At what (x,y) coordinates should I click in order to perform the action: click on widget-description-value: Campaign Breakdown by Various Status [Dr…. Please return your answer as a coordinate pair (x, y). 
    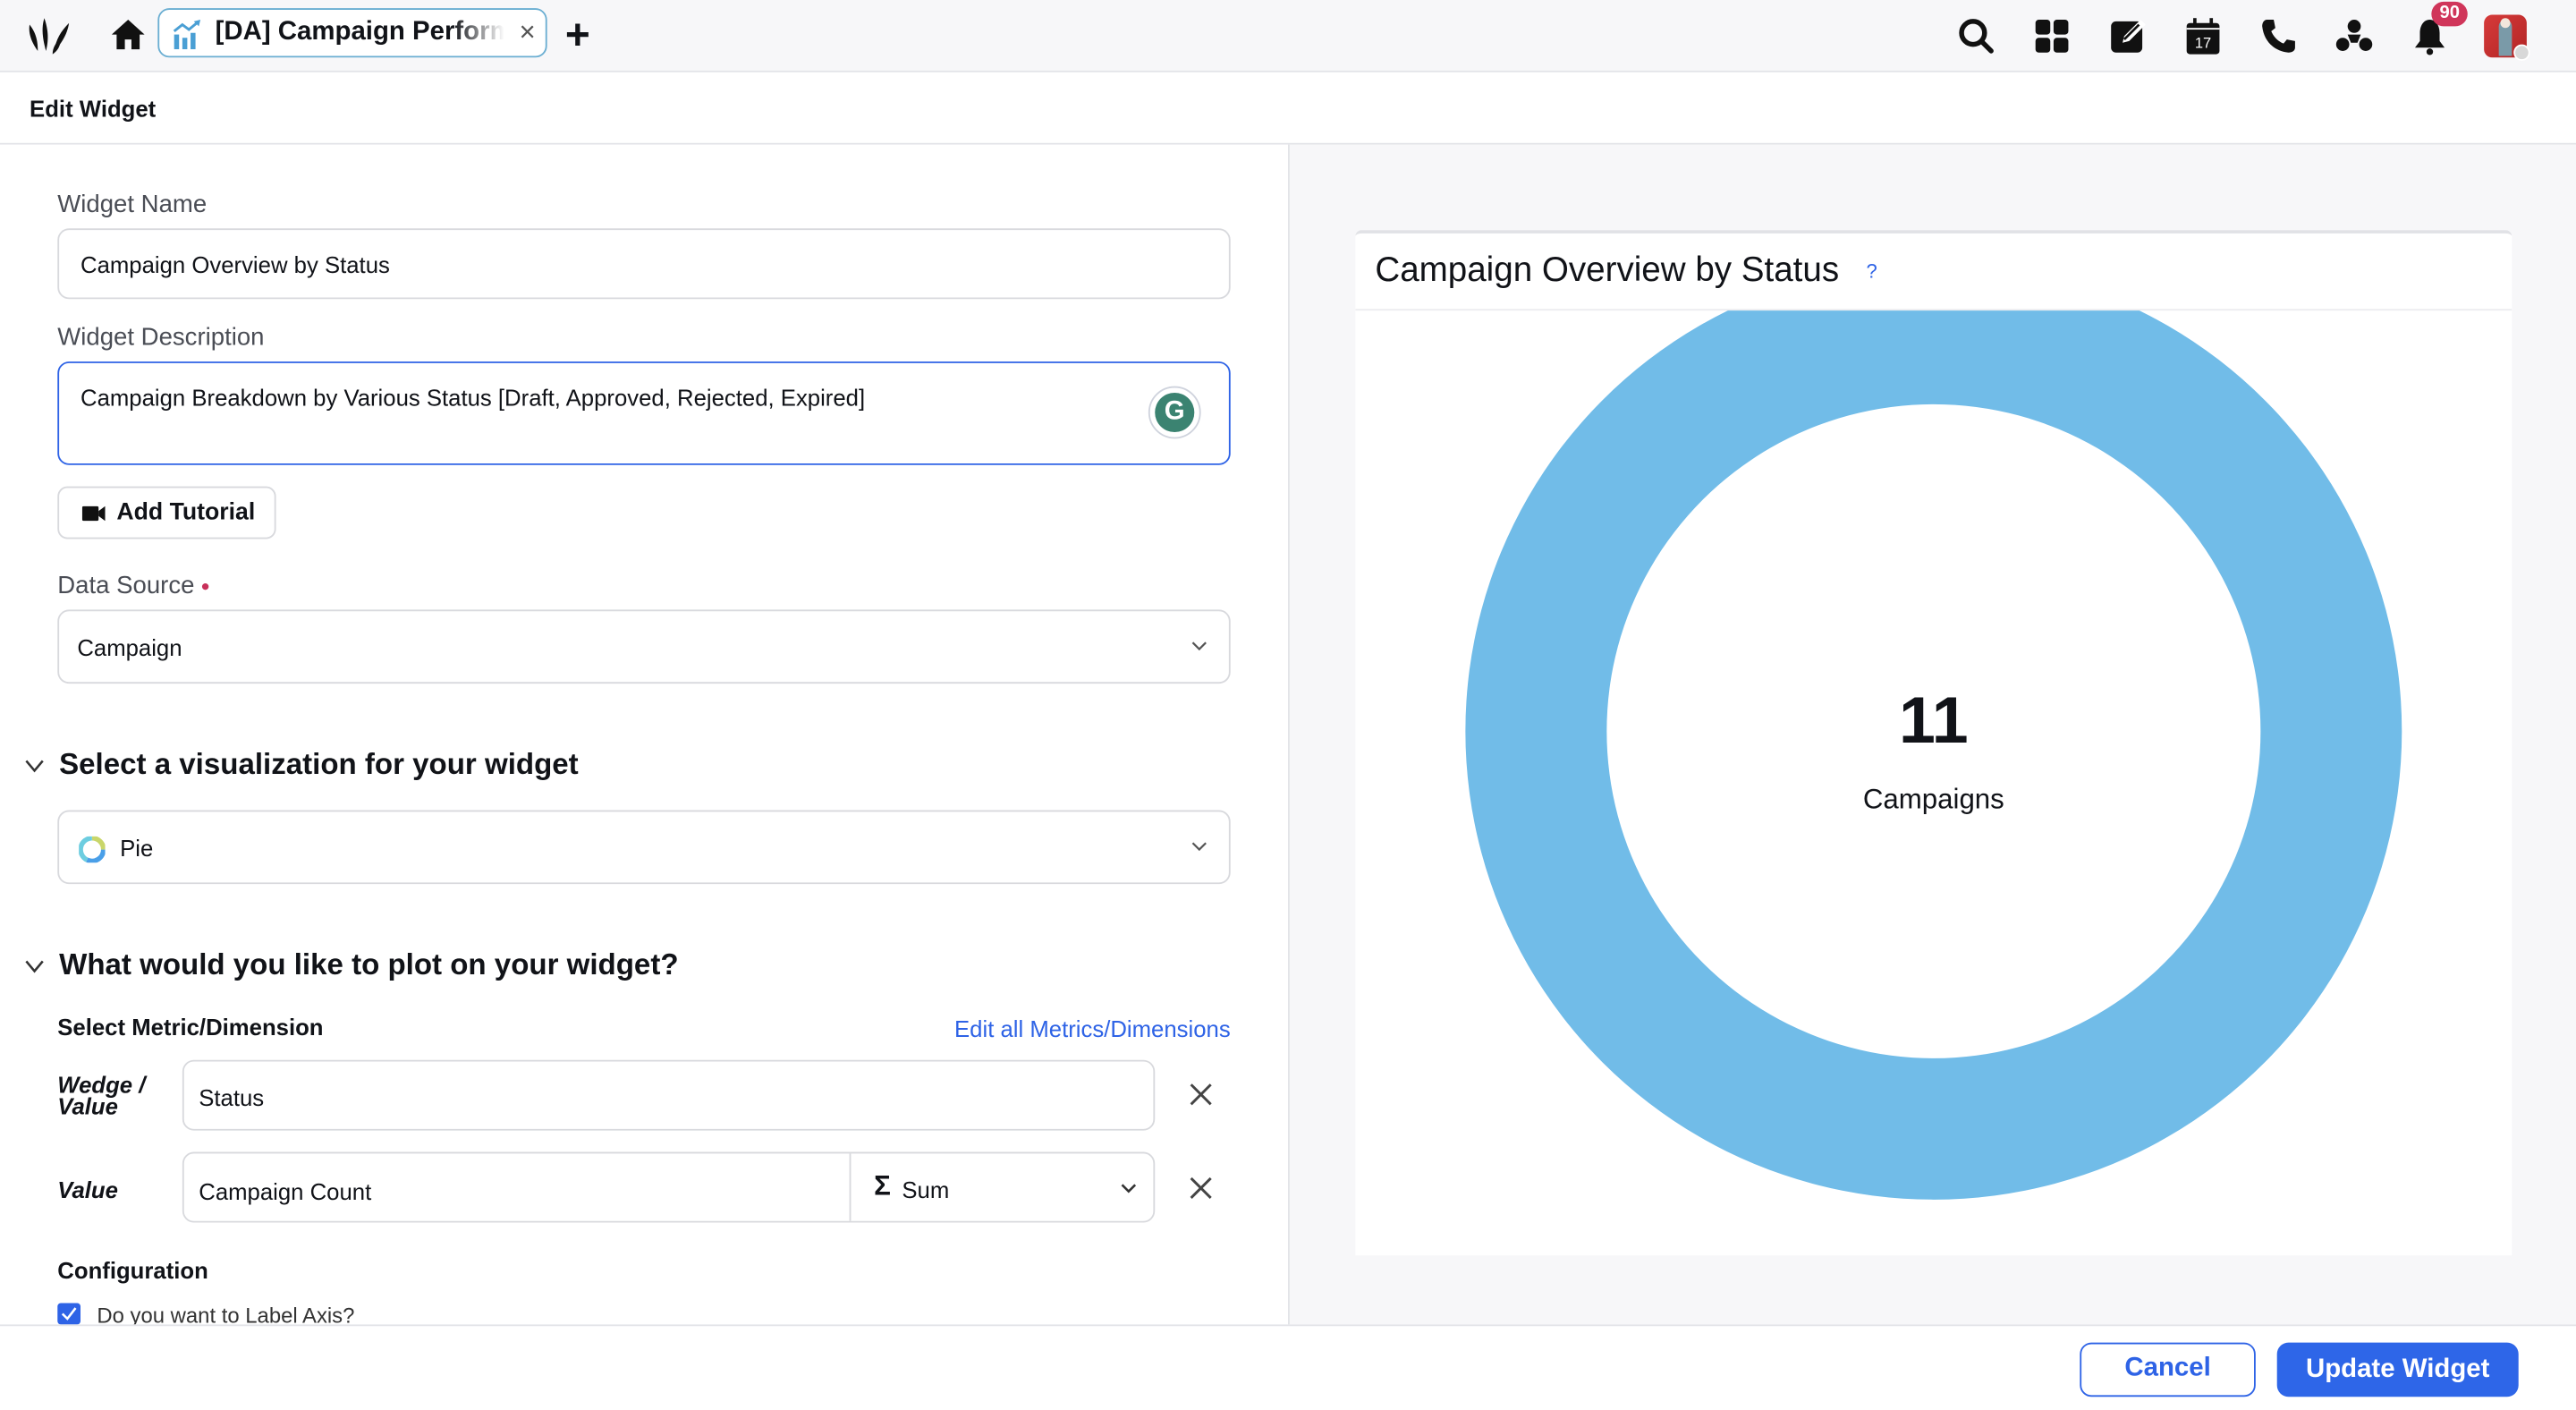
    Looking at the image, I should click on (473, 398).